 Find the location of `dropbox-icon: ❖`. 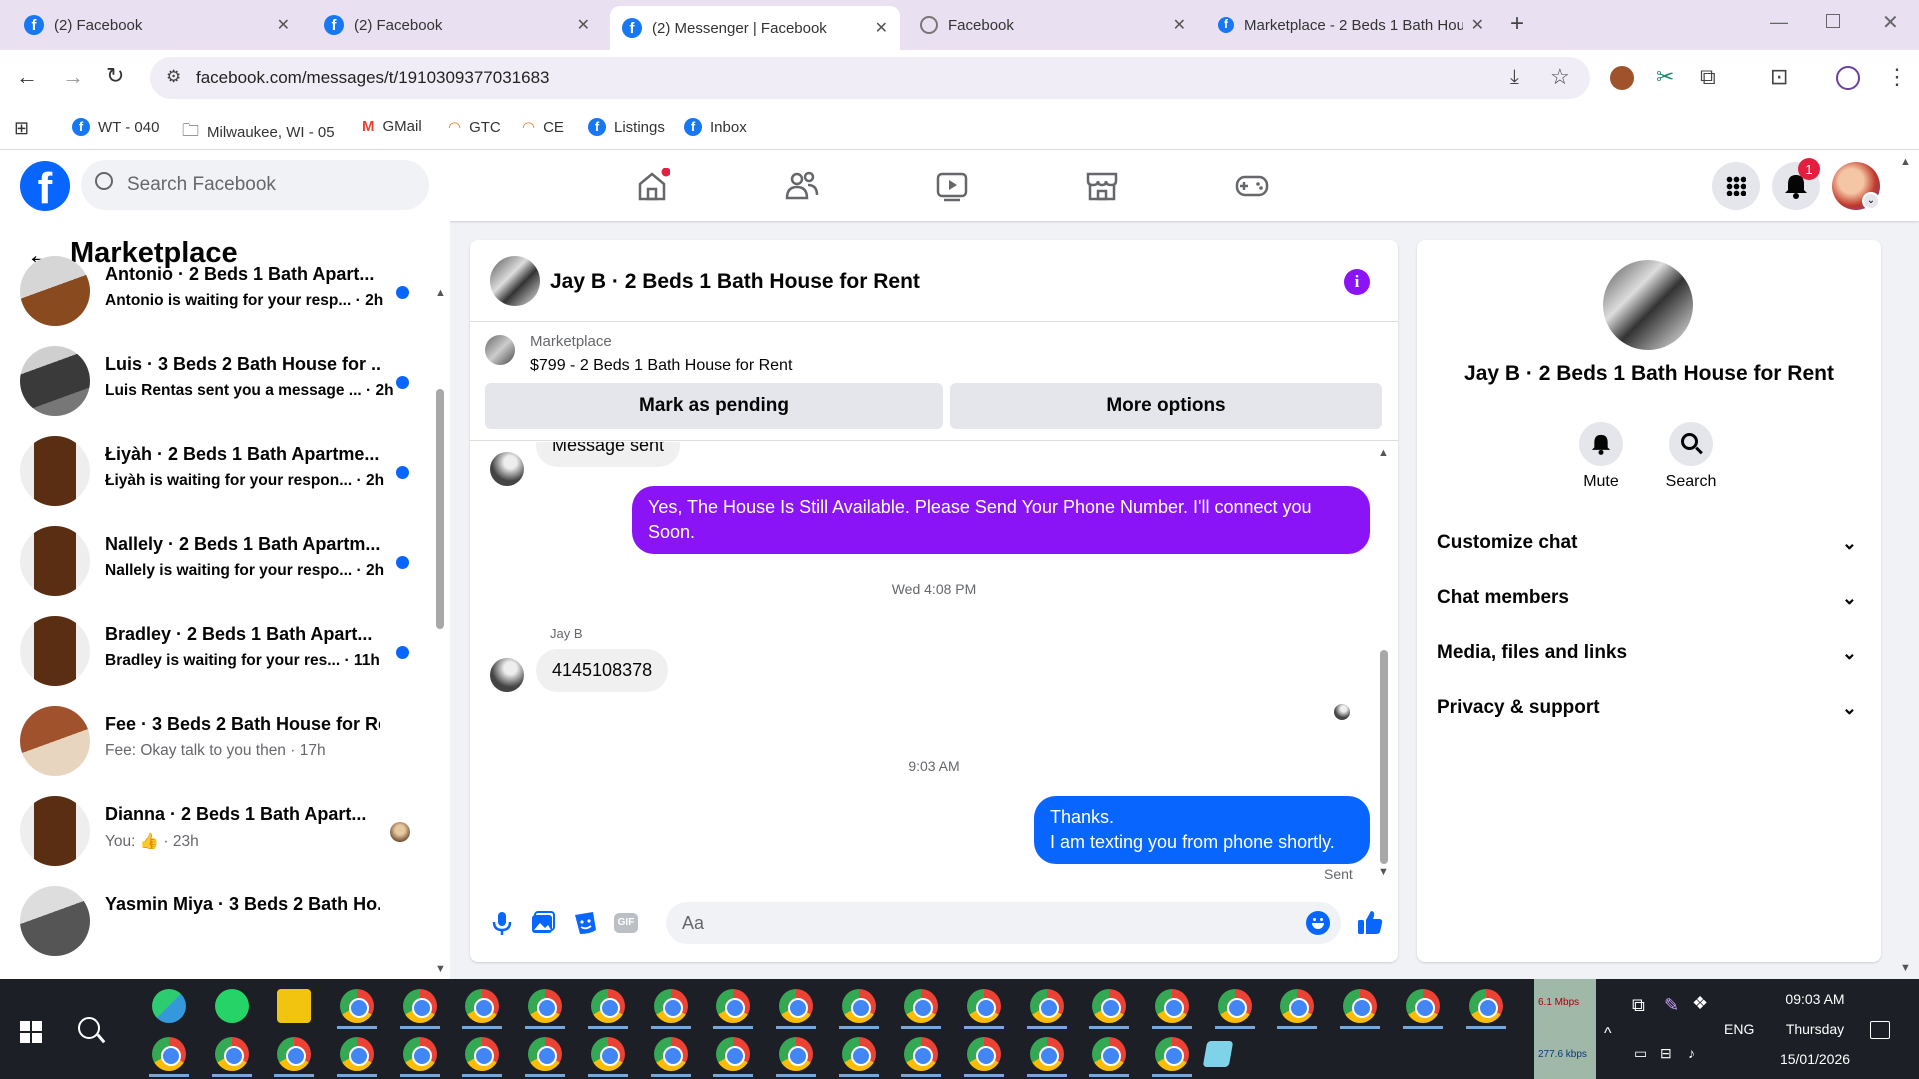

dropbox-icon: ❖ is located at coordinates (1700, 1003).